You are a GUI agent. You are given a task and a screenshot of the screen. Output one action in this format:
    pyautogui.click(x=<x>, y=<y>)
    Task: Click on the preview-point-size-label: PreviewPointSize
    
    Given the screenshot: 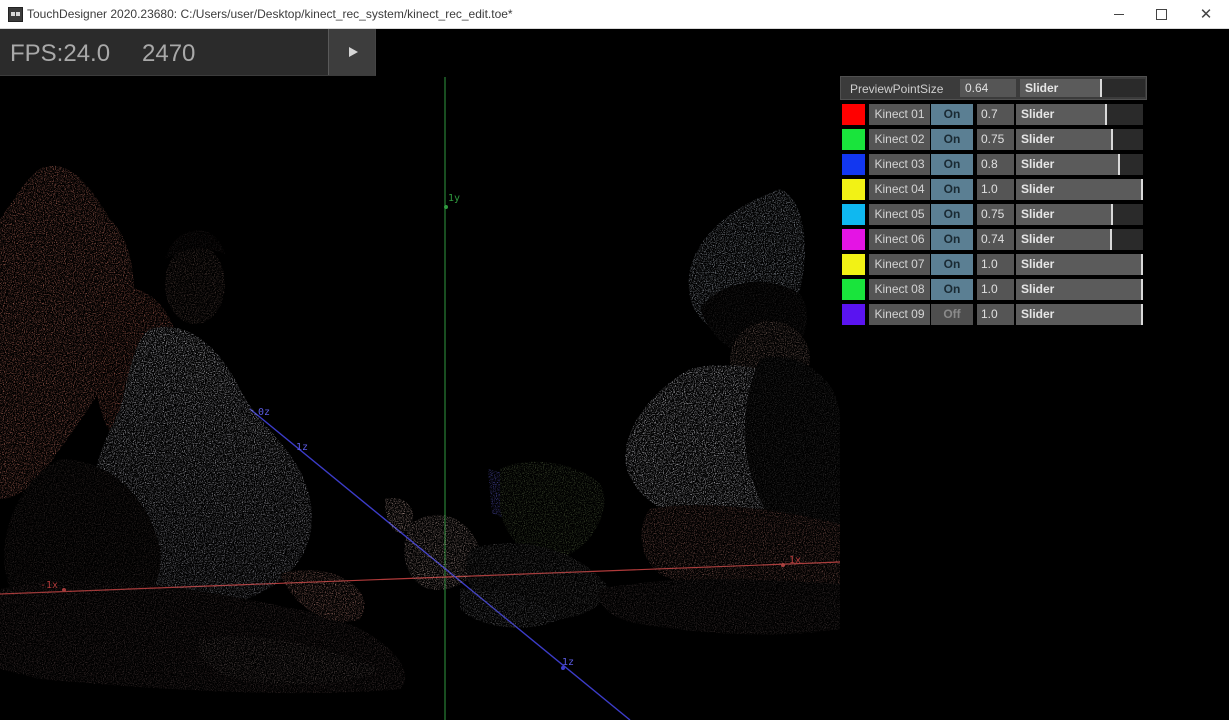 What is the action you would take?
    pyautogui.click(x=897, y=89)
    